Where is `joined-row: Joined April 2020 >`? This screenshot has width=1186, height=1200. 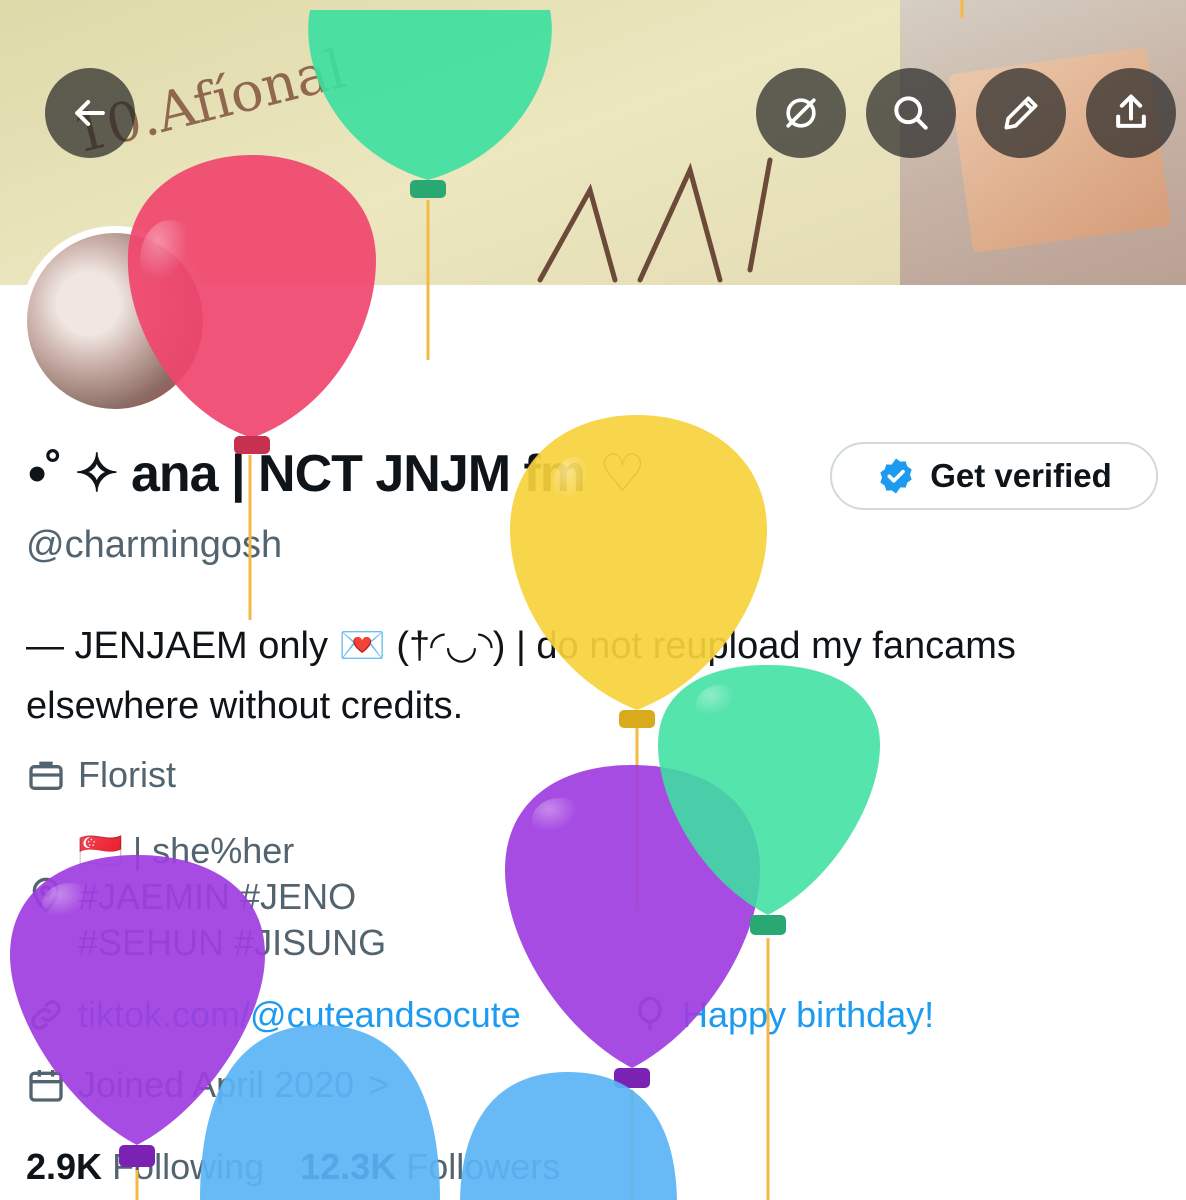
joined-row: Joined April 2020 > is located at coordinates (207, 1085).